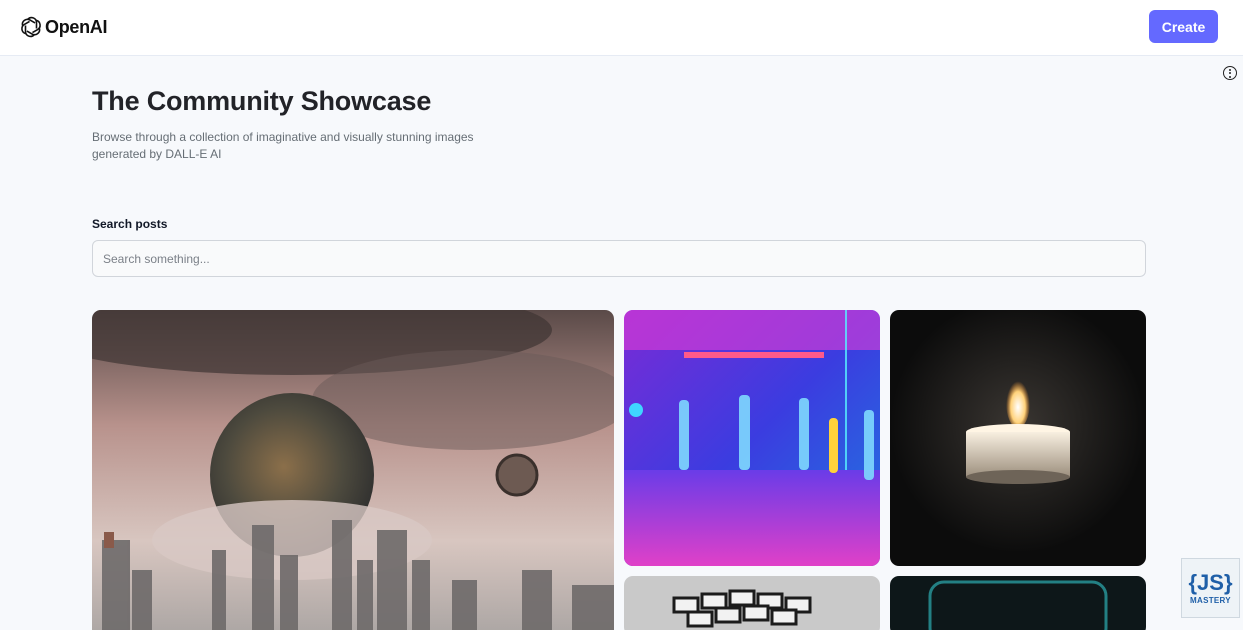  What do you see at coordinates (262, 101) in the screenshot?
I see `page-title: The Community Showcase` at bounding box center [262, 101].